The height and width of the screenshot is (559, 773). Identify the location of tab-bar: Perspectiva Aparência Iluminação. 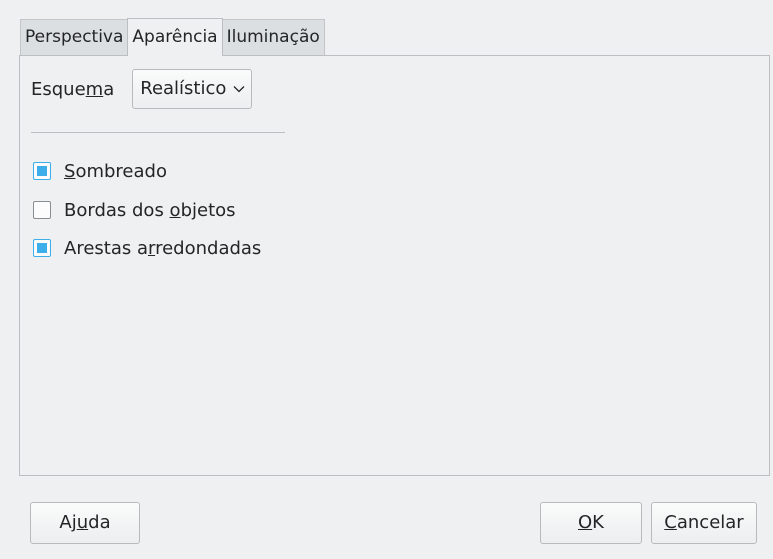
(172, 37).